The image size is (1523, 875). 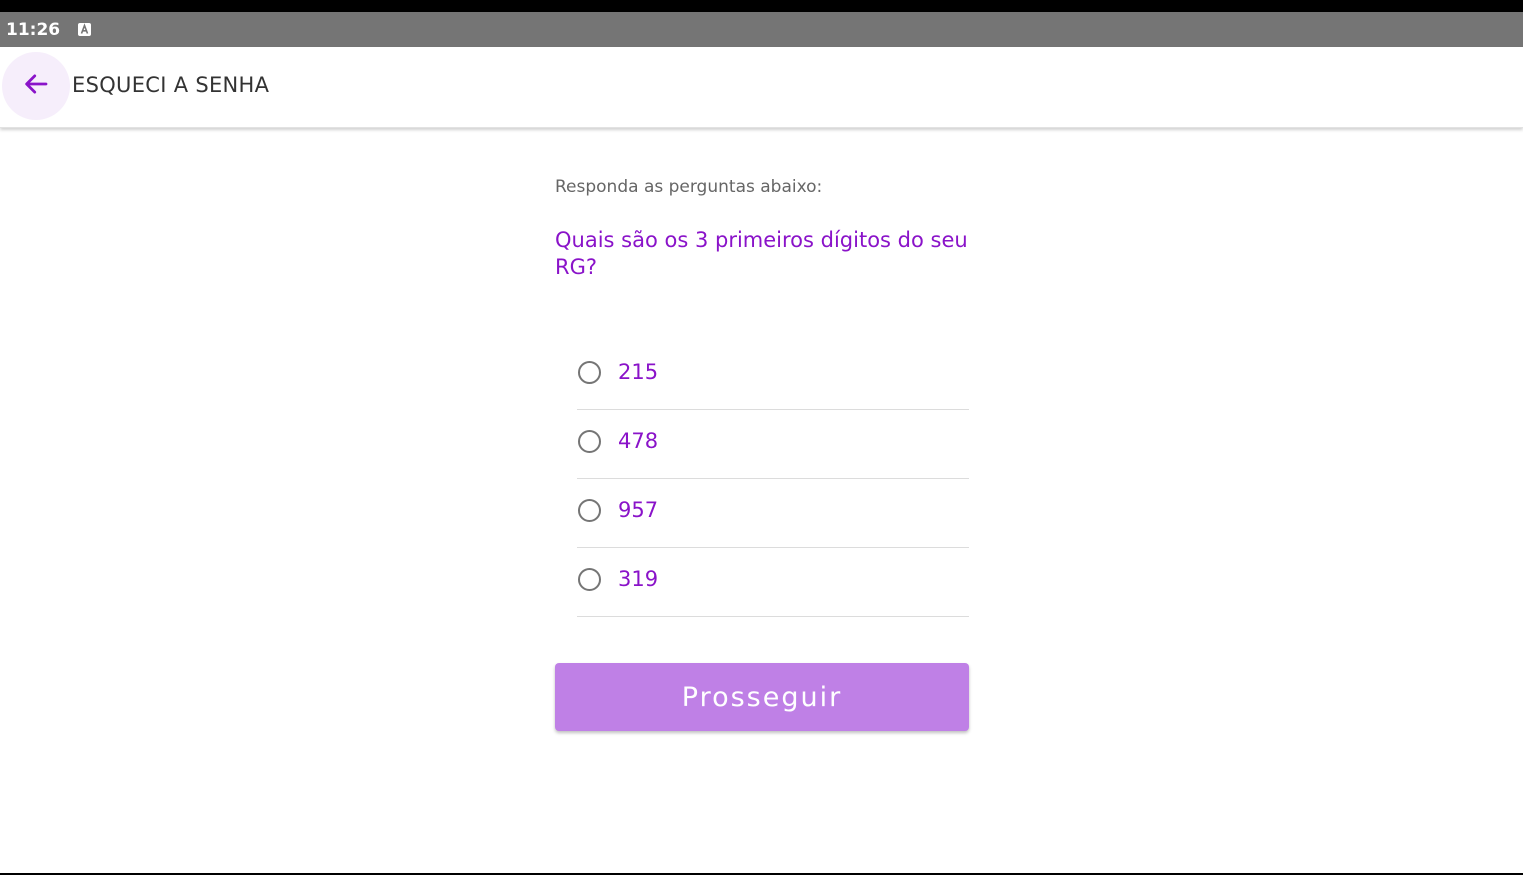 What do you see at coordinates (773, 375) in the screenshot?
I see `answer-option: 215` at bounding box center [773, 375].